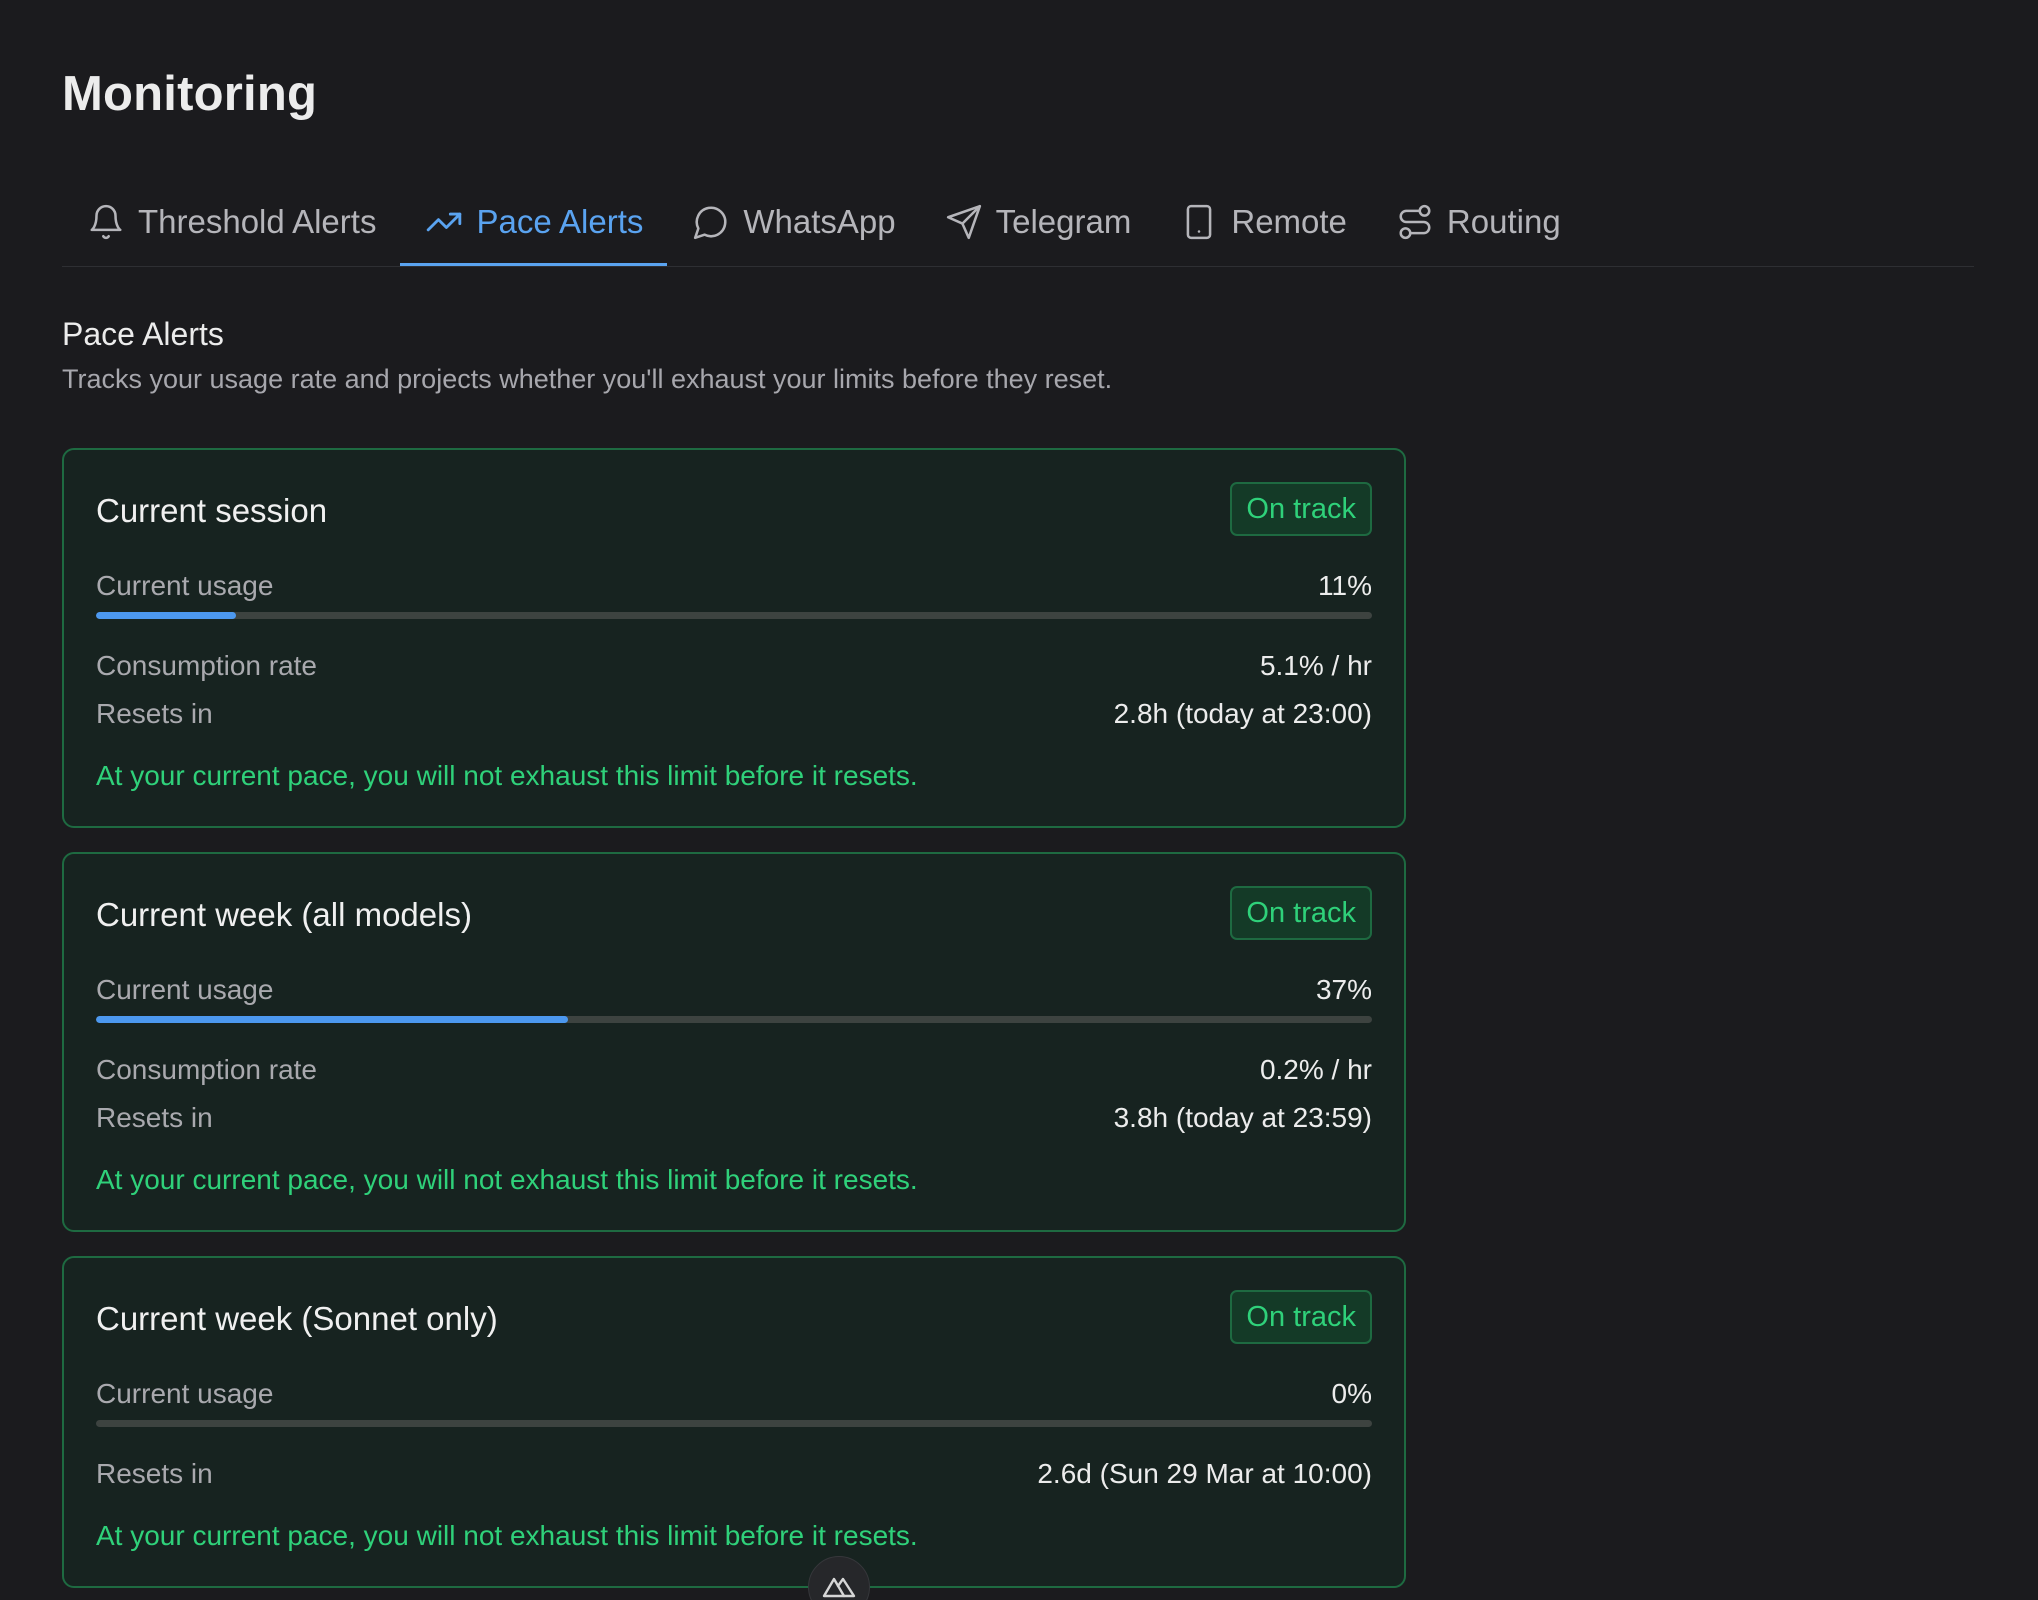 The image size is (2038, 1600). I want to click on tab-label: Telegram, so click(1063, 221).